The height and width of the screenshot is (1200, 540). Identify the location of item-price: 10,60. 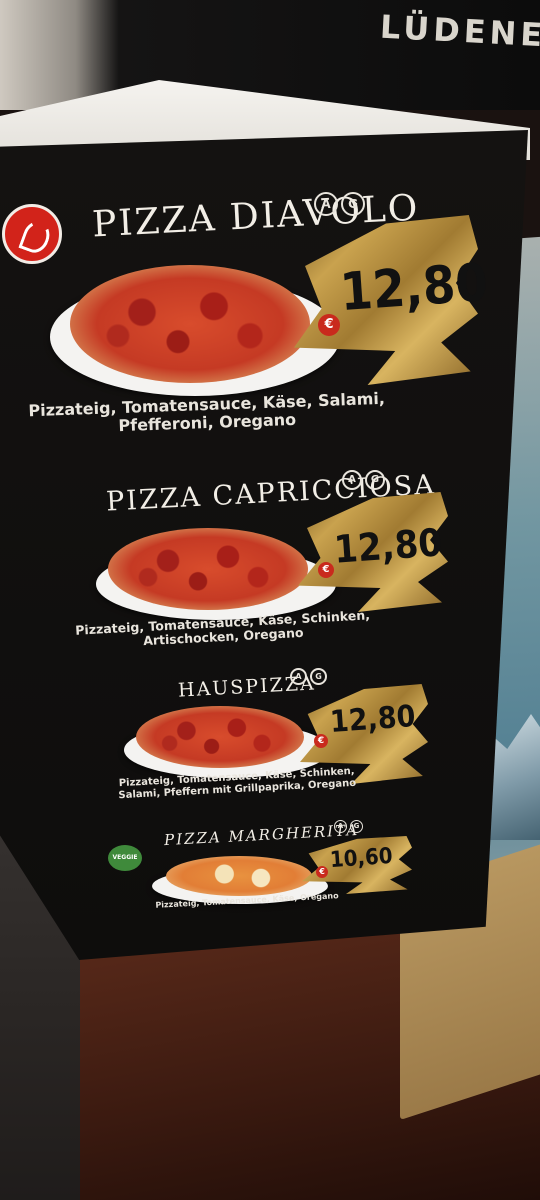
(361, 858).